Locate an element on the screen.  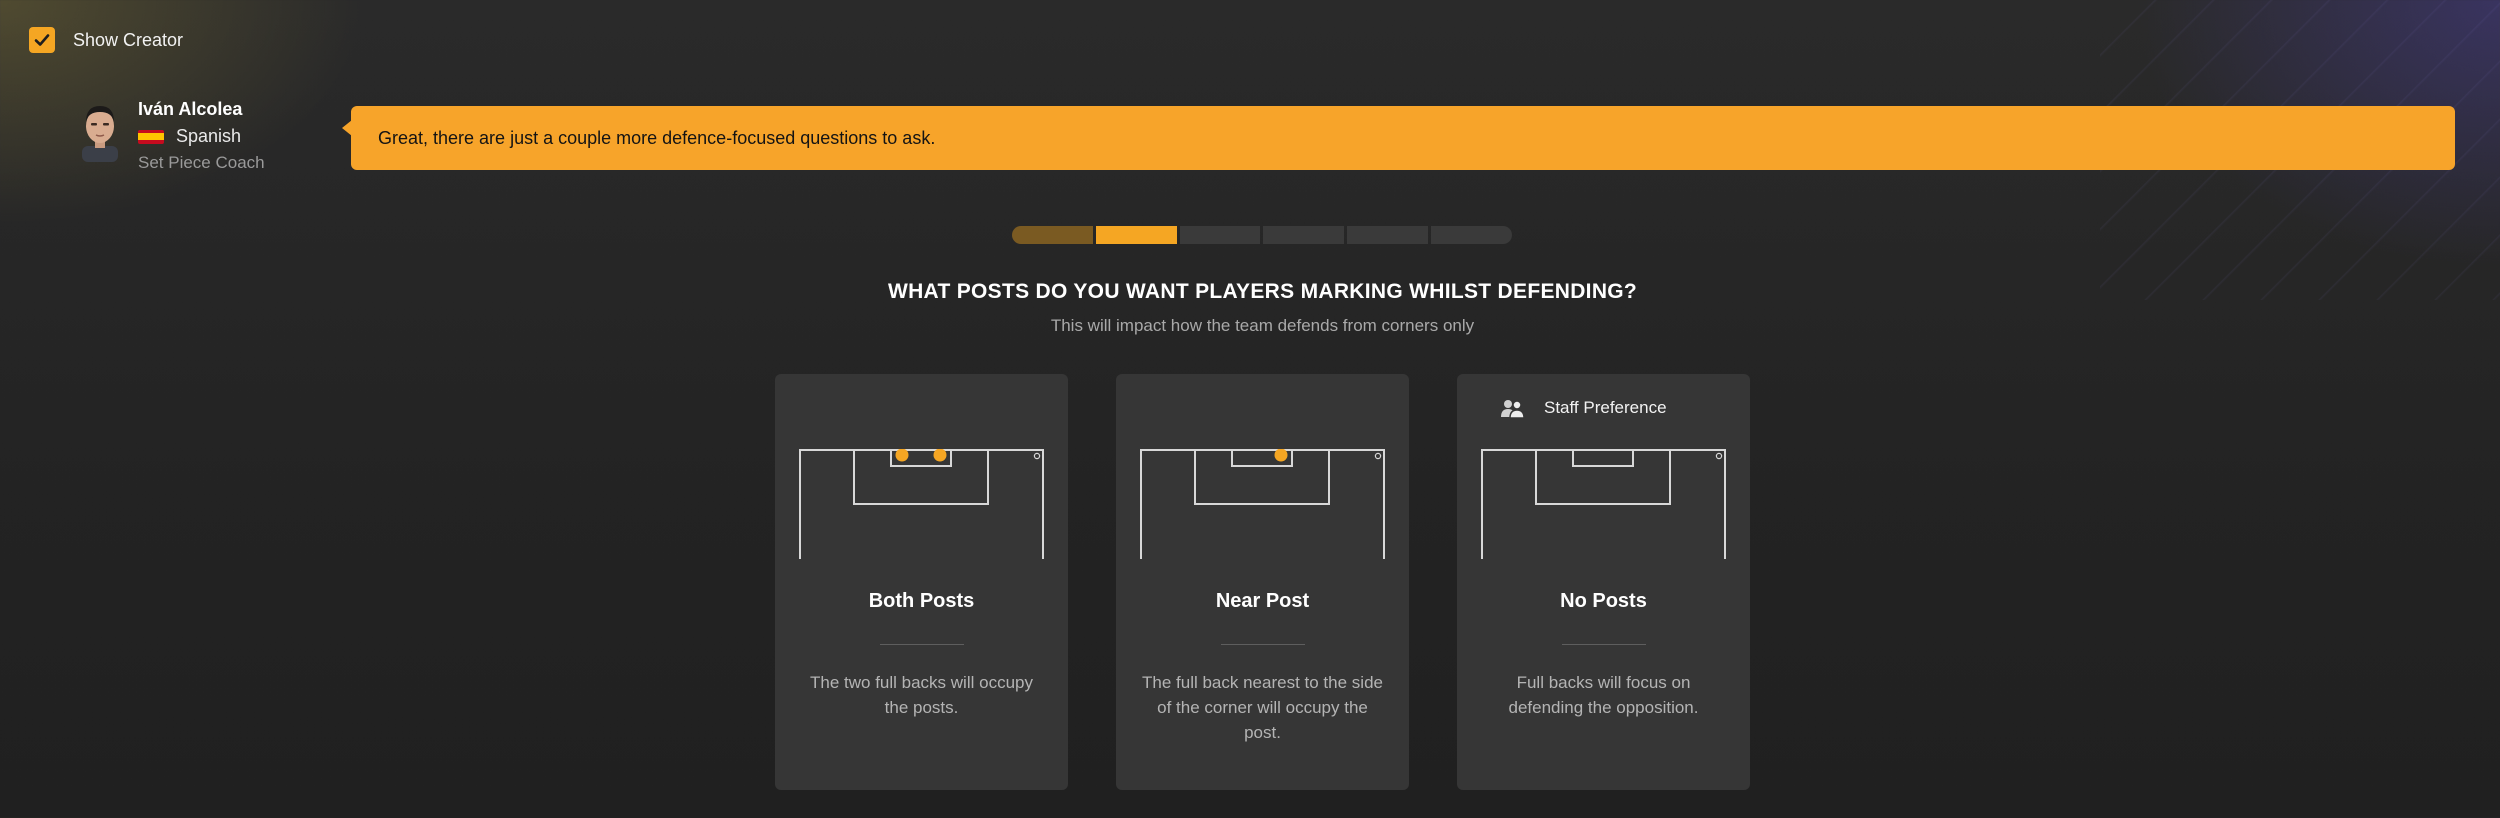
staff-preference-badge: Staff Preference is located at coordinates (1583, 408).